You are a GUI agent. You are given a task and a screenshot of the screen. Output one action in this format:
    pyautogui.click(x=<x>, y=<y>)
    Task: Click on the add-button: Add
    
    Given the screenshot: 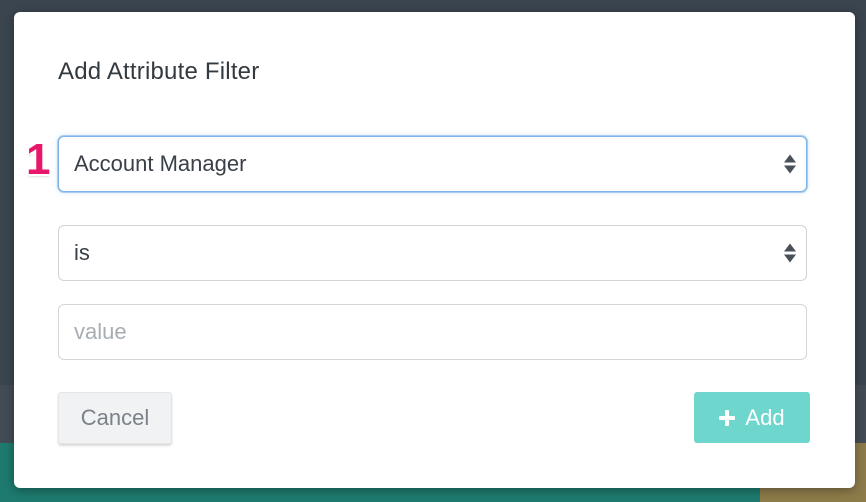 What is the action you would take?
    pyautogui.click(x=752, y=417)
    